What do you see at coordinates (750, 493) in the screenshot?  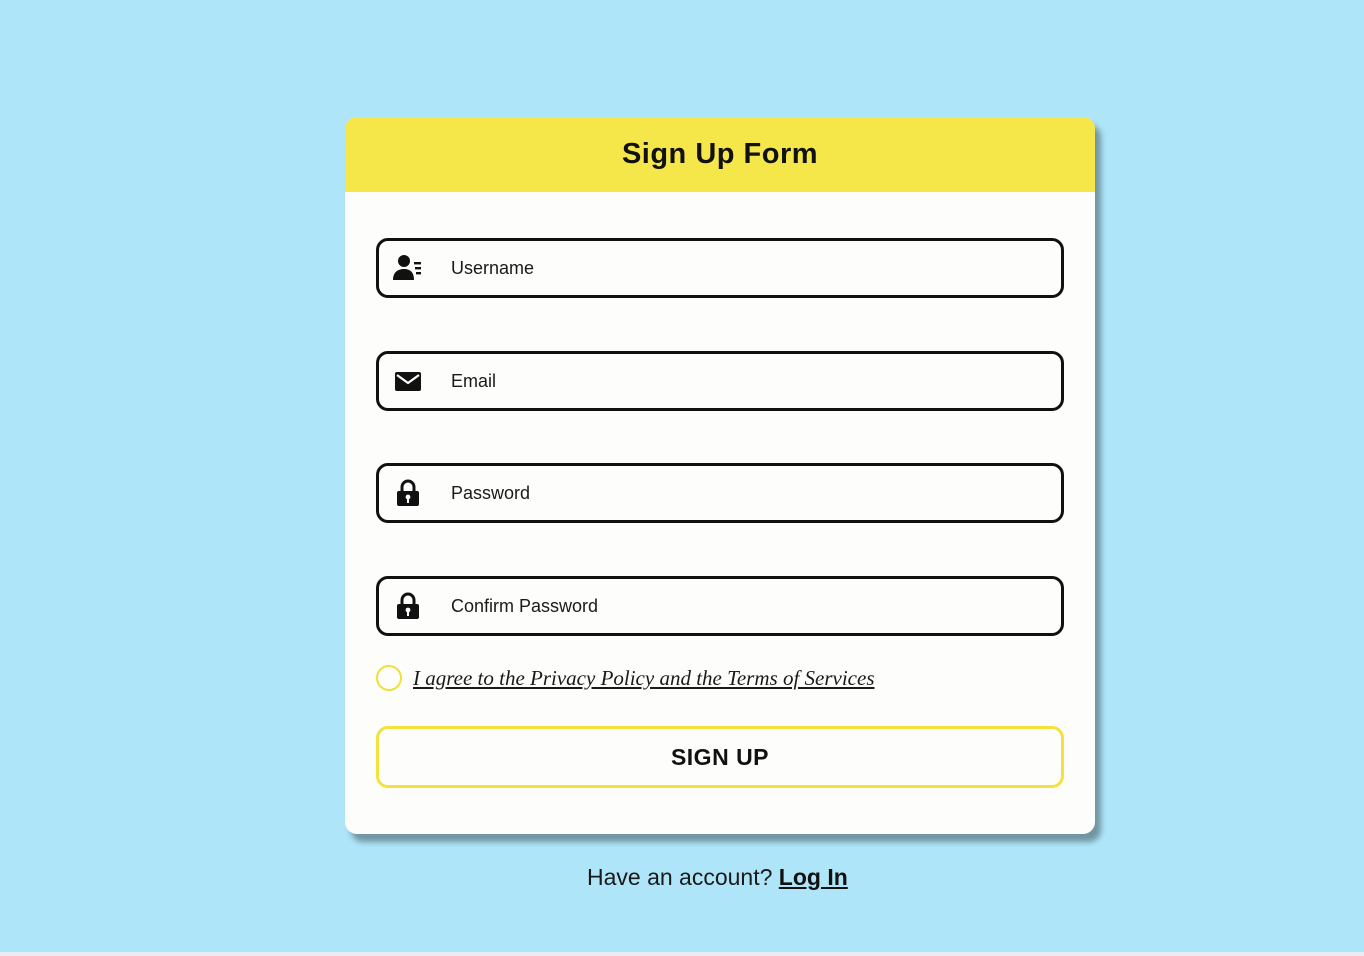 I see `password-input` at bounding box center [750, 493].